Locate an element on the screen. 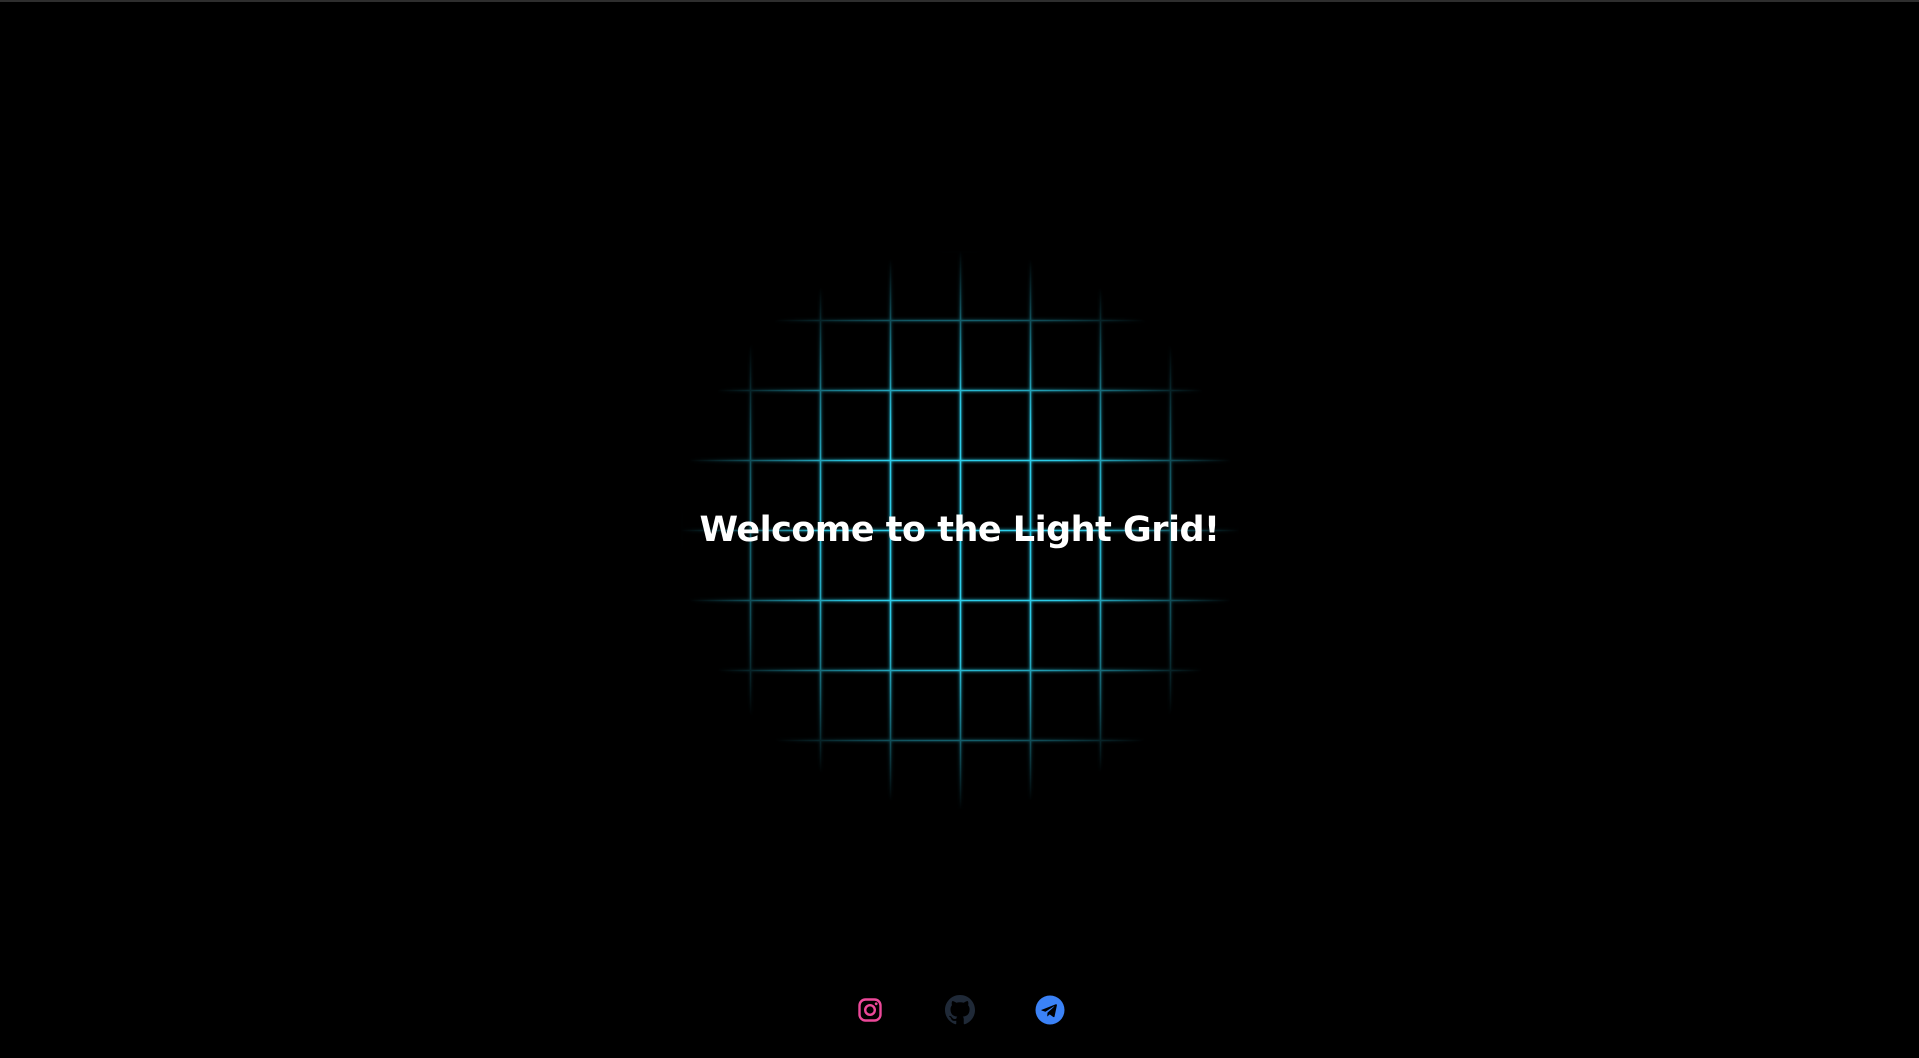 The width and height of the screenshot is (1919, 1058). telegram-icon is located at coordinates (1049, 1010).